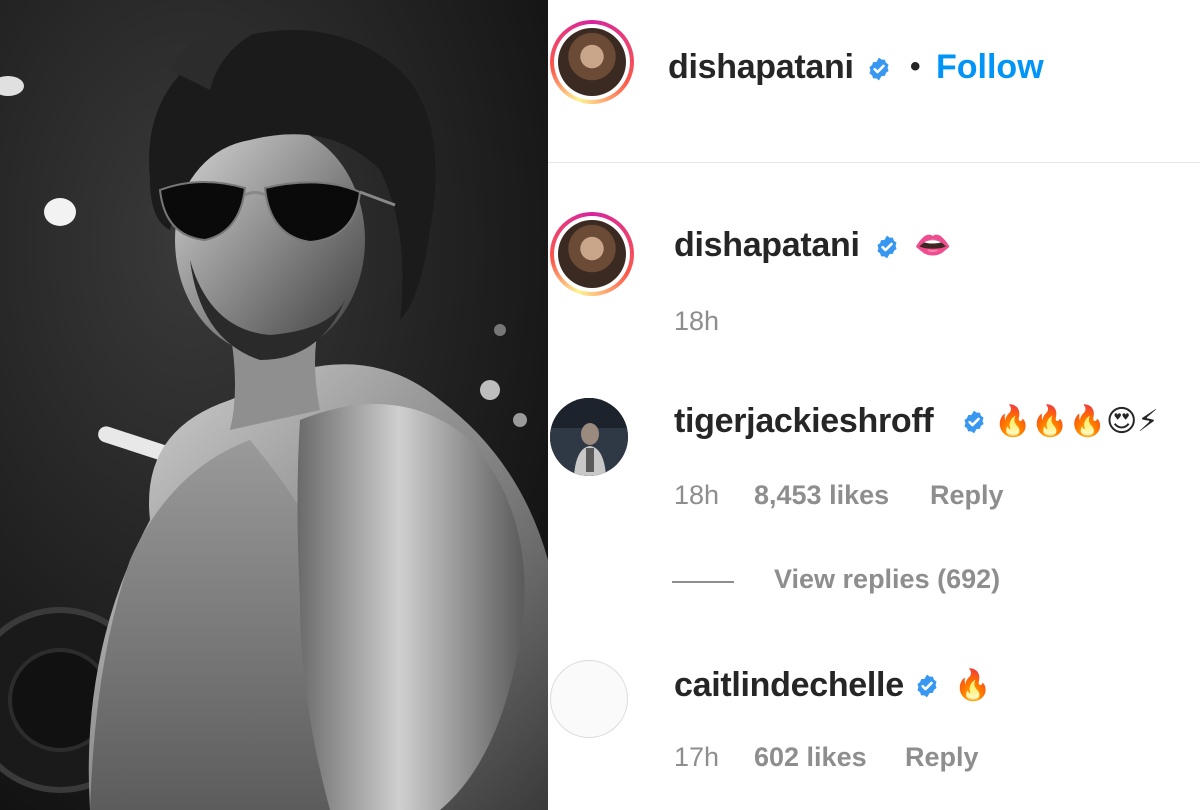  I want to click on comment-username: caitlindechelle, so click(789, 685).